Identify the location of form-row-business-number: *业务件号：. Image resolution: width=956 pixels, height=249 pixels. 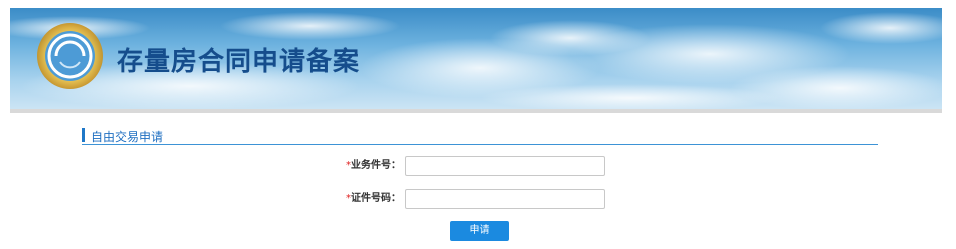
(478, 166).